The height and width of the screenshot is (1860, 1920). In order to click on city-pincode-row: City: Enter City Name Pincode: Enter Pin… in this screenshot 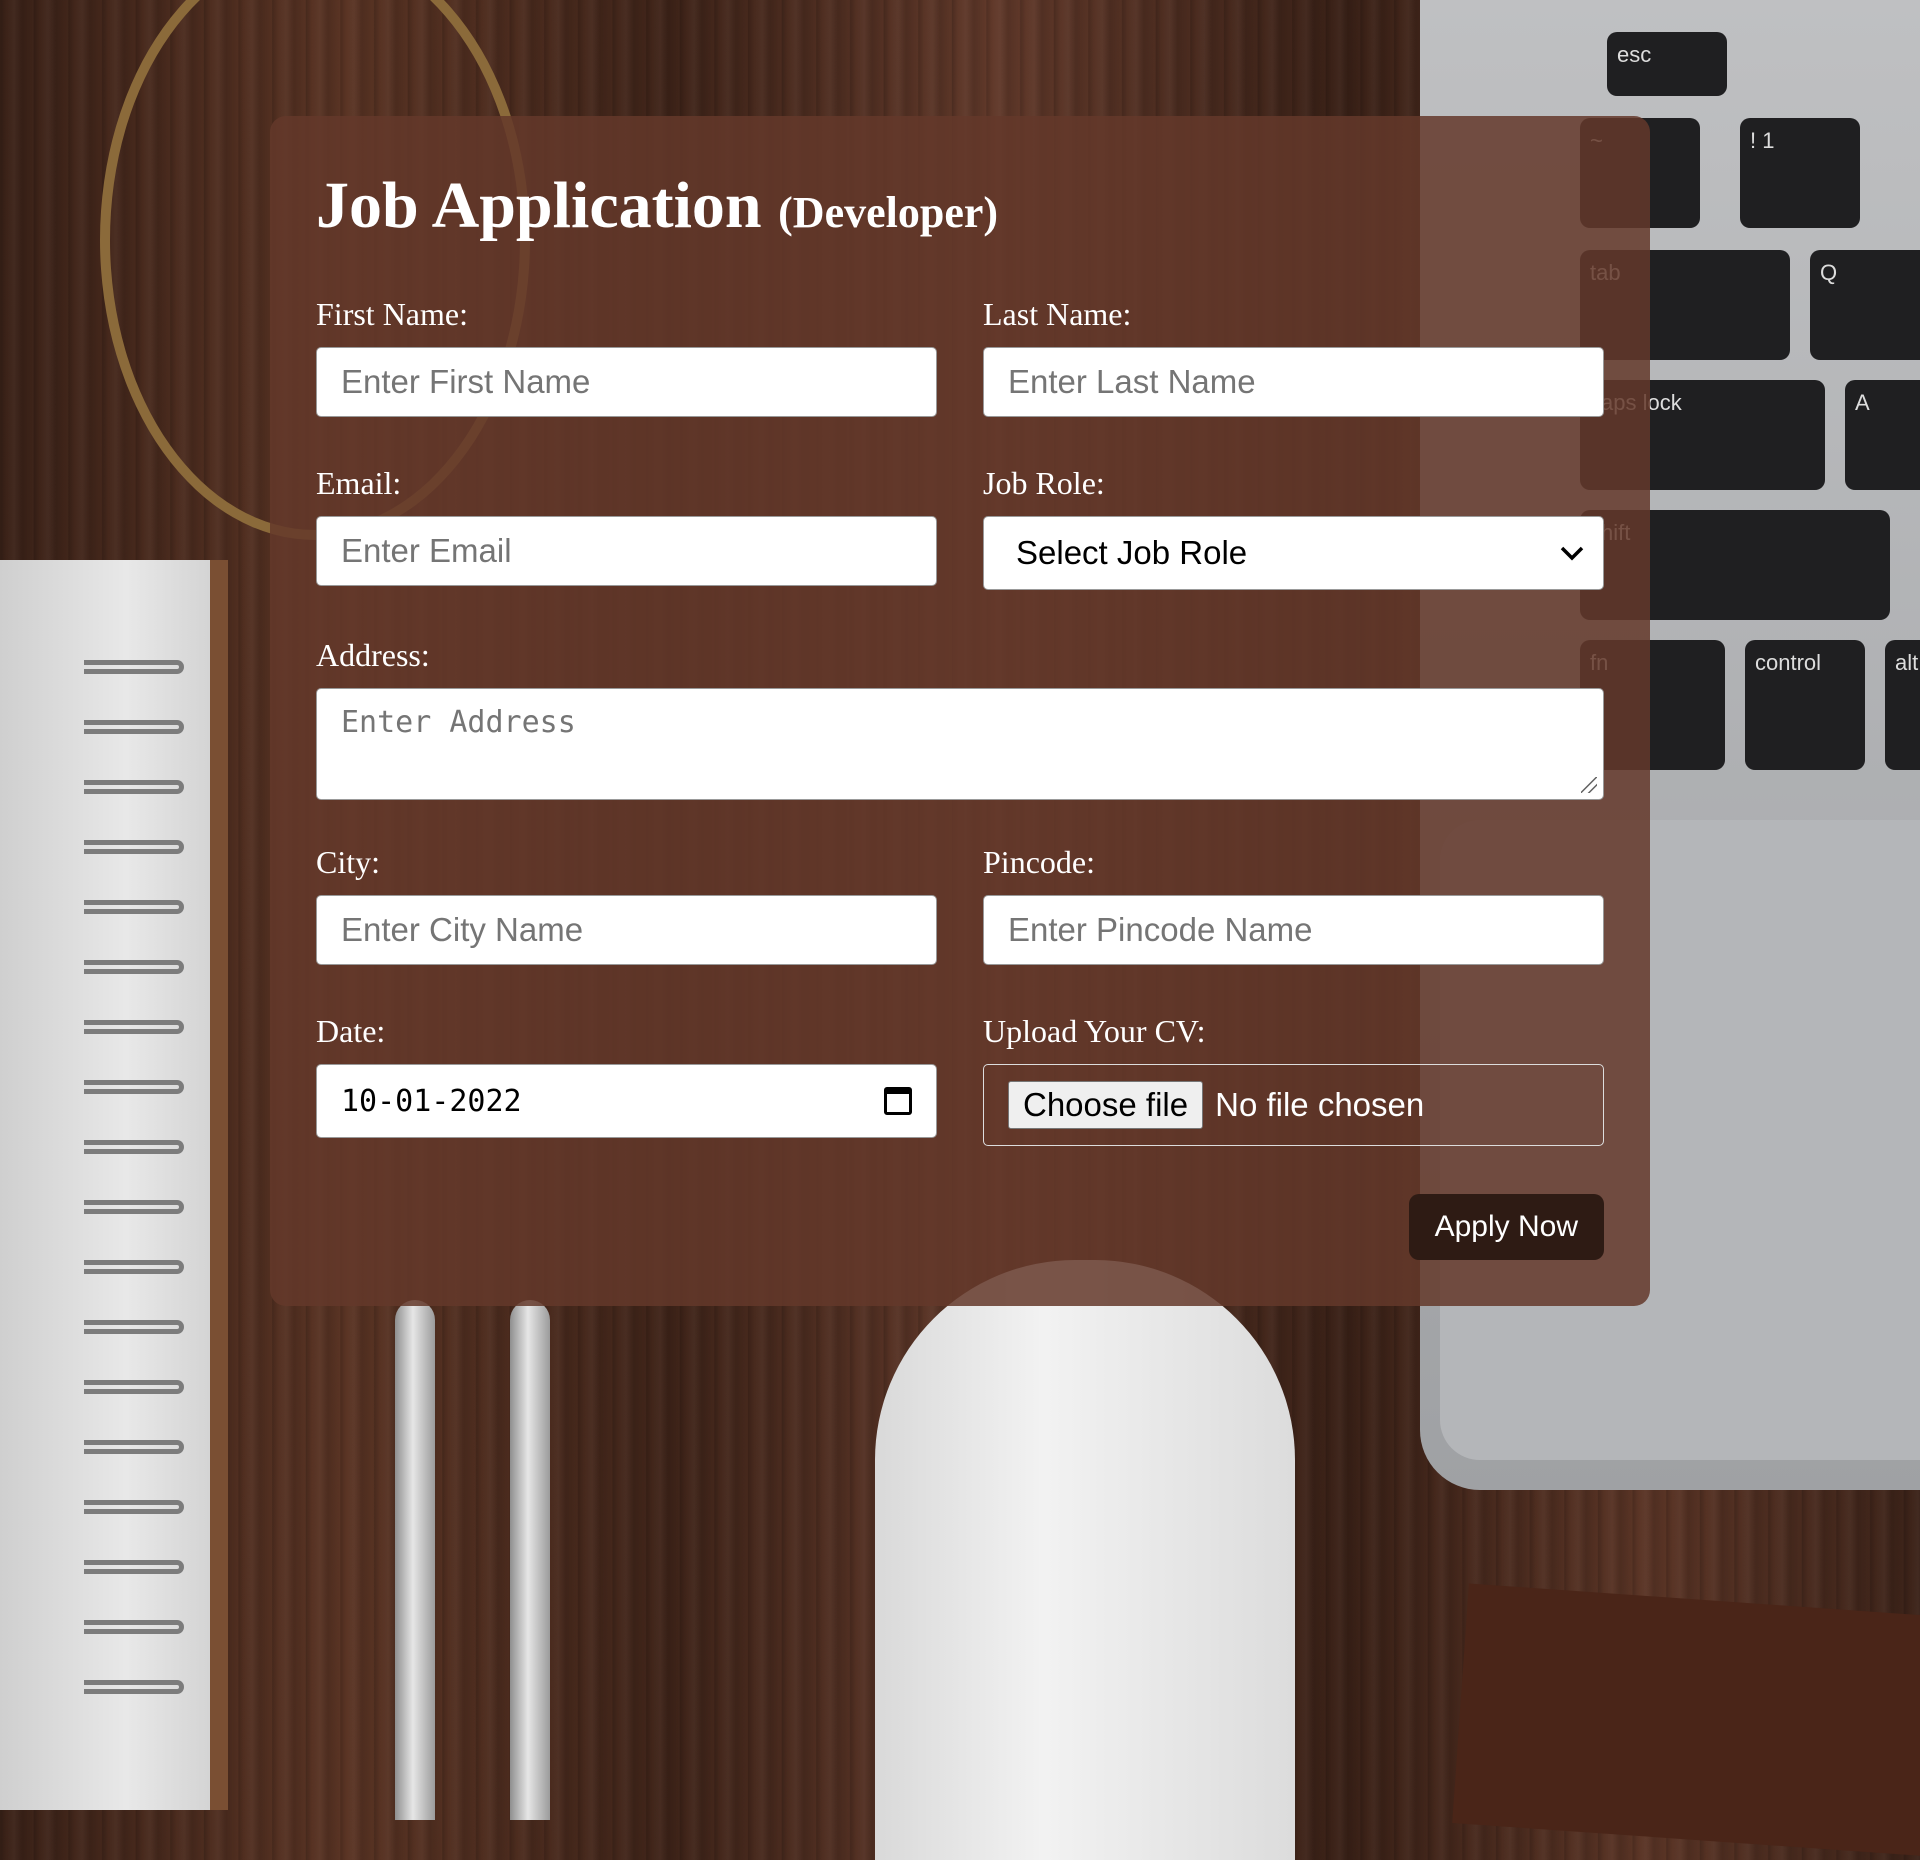, I will do `click(960, 904)`.